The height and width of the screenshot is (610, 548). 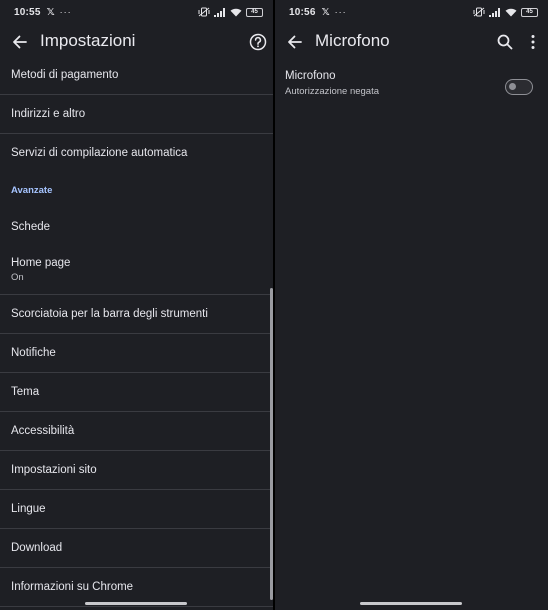 I want to click on divider, so click(x=136, y=606).